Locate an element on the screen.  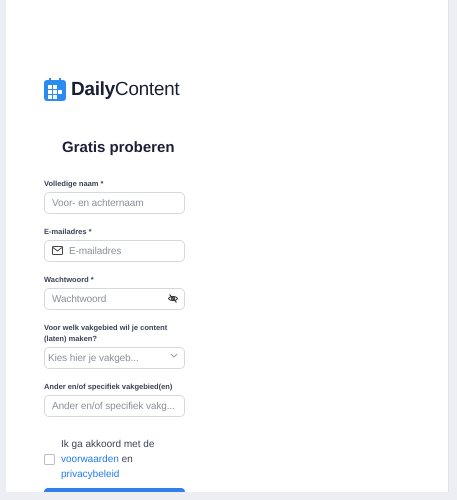
envelope-icon is located at coordinates (57, 250).